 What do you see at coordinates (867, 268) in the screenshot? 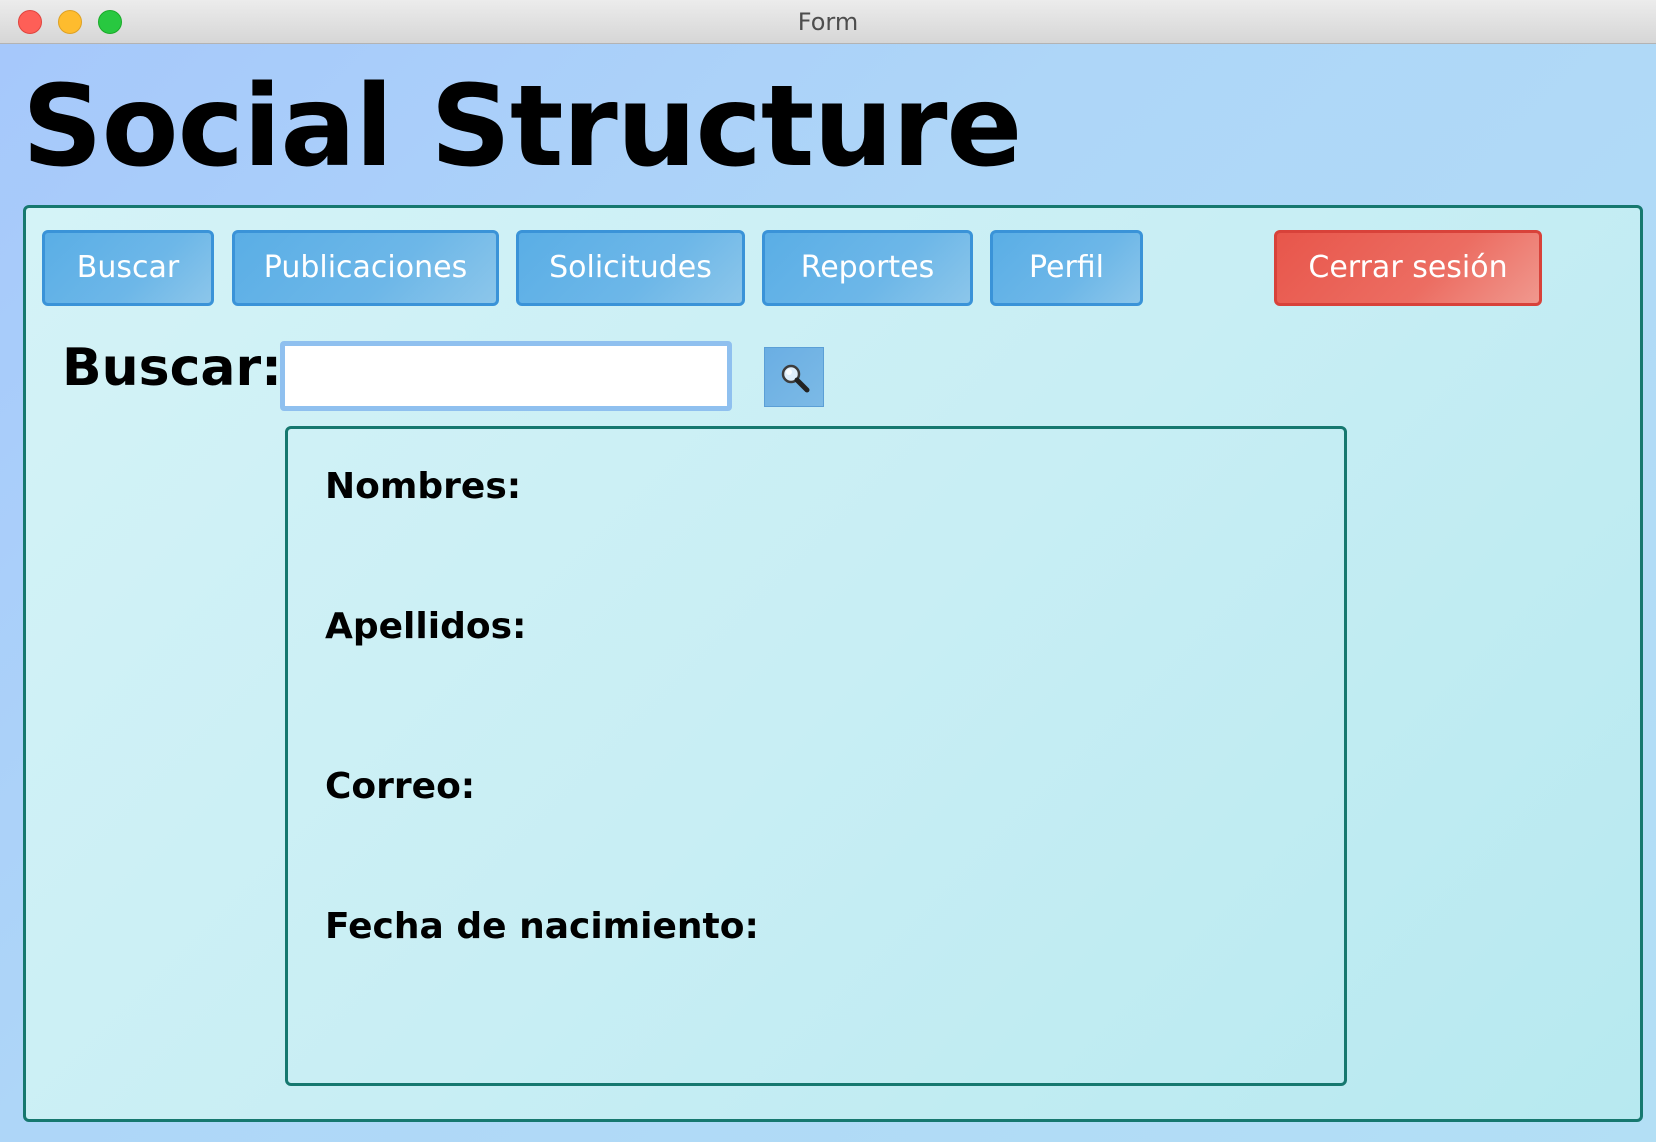
I see `nav-reportes-button: Reportes` at bounding box center [867, 268].